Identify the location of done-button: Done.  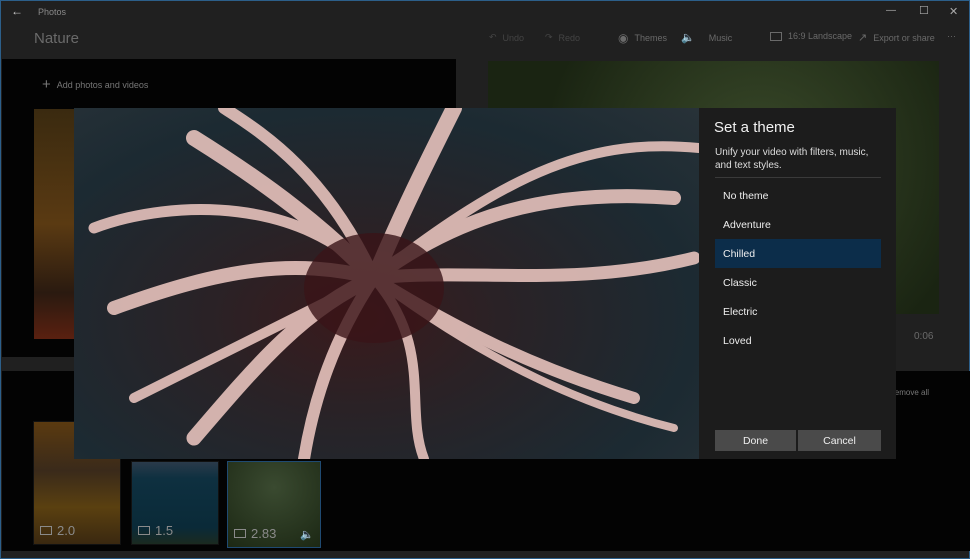
(755, 440).